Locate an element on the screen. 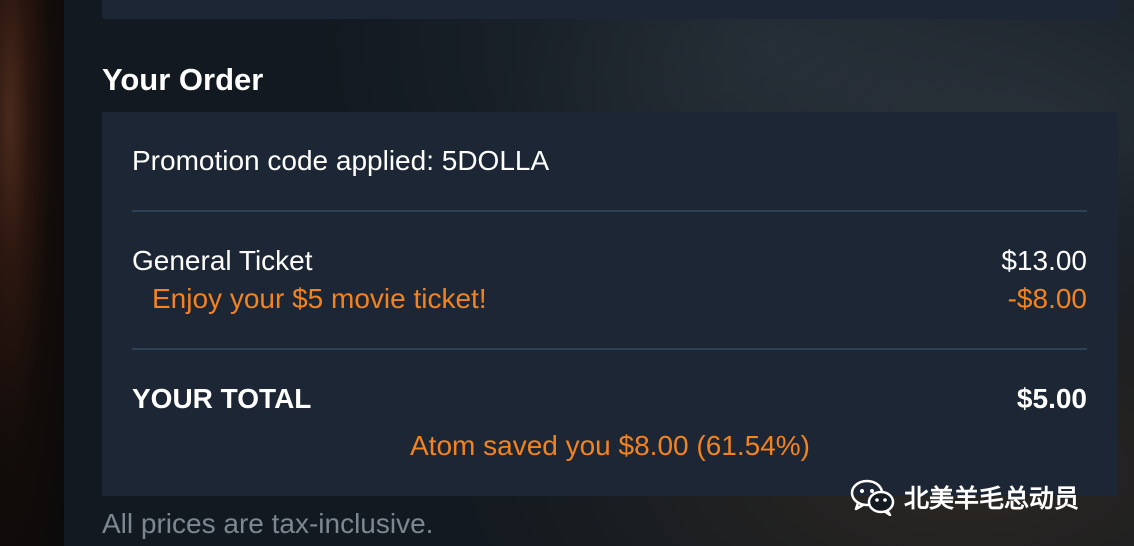 This screenshot has width=1134, height=546. discount-description: Enjoy your $5 movie ticket! is located at coordinates (319, 298).